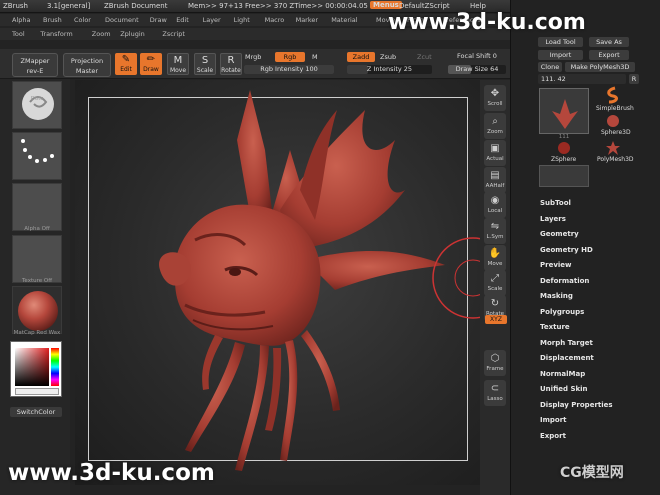 The height and width of the screenshot is (495, 660). I want to click on lsym-button: ⇋ L.Sym, so click(495, 231).